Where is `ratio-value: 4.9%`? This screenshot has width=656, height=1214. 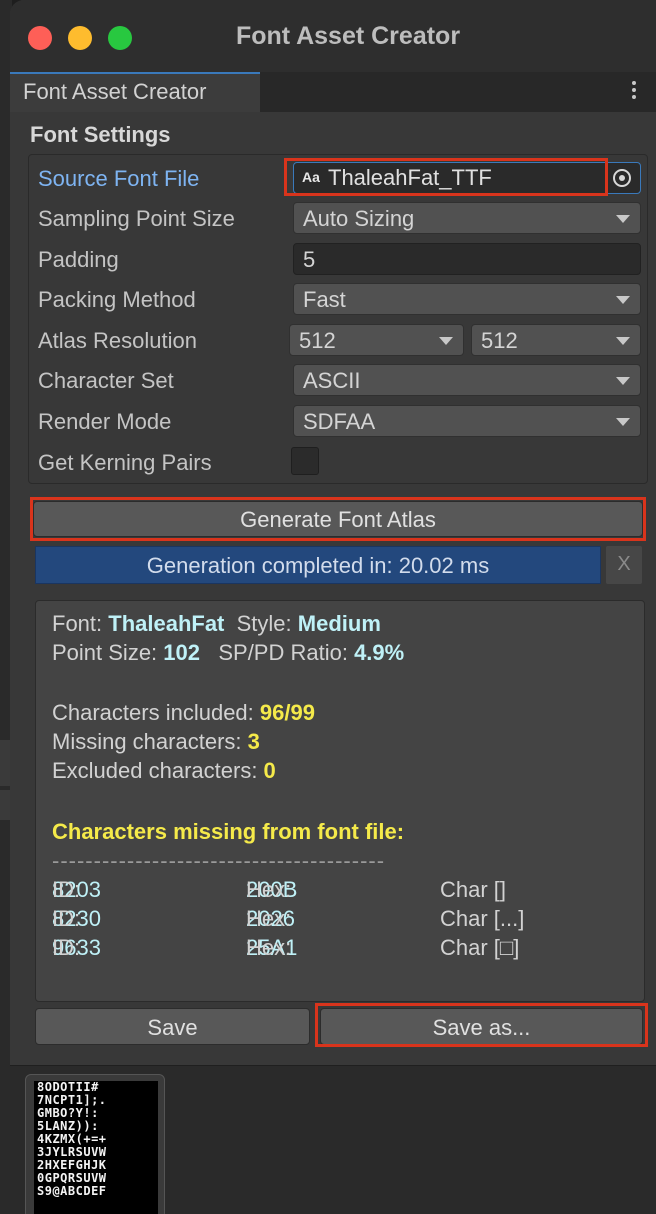
ratio-value: 4.9% is located at coordinates (379, 652).